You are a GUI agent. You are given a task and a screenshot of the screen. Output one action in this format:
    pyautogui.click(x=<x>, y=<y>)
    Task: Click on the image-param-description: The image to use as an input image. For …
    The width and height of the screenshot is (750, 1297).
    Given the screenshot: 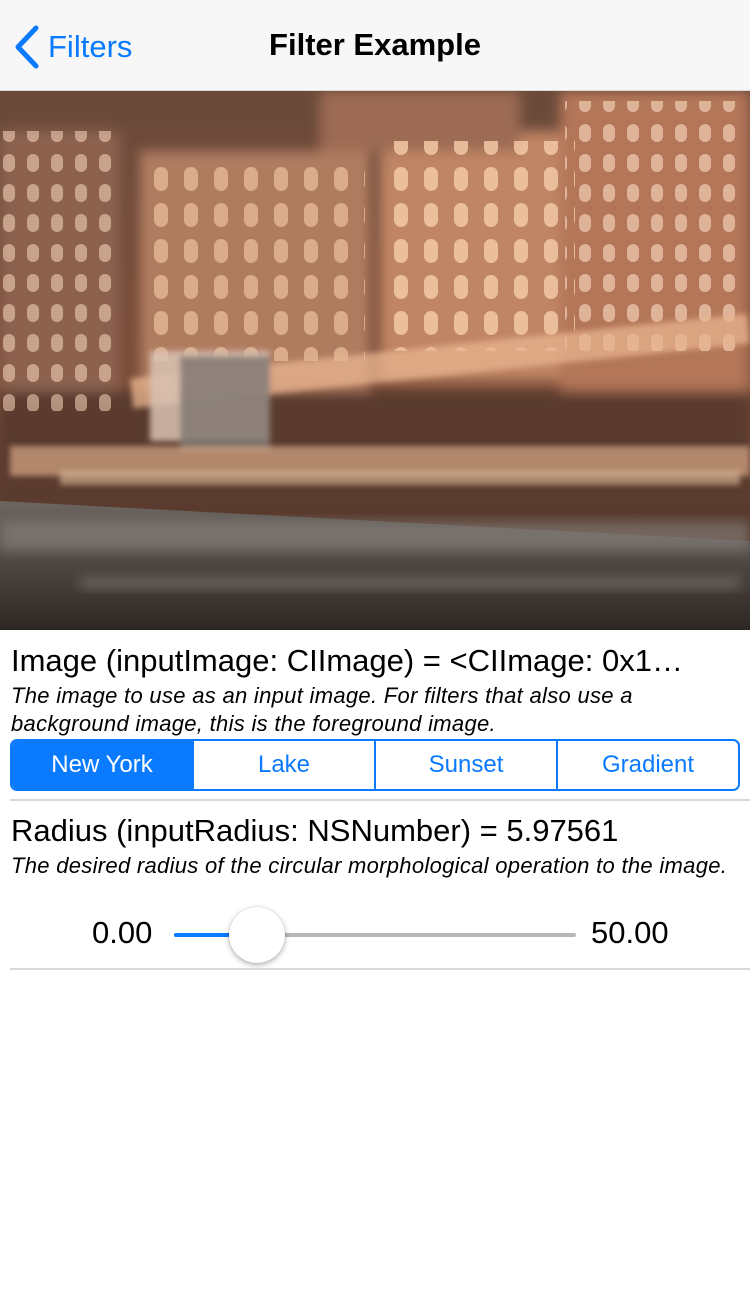 What is the action you would take?
    pyautogui.click(x=322, y=709)
    